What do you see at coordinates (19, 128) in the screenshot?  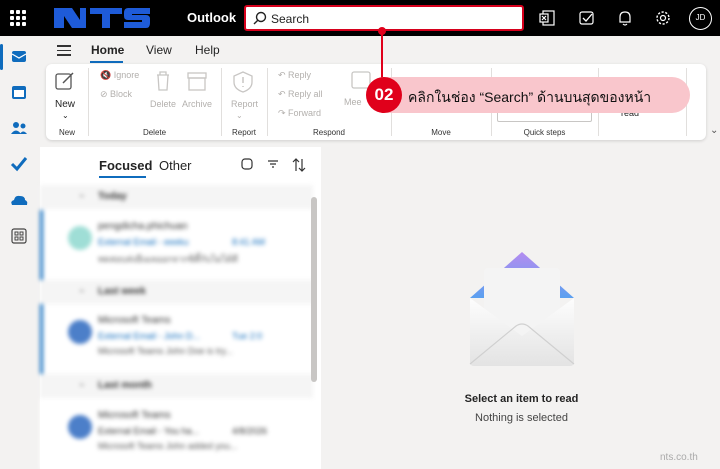 I see `people-icon` at bounding box center [19, 128].